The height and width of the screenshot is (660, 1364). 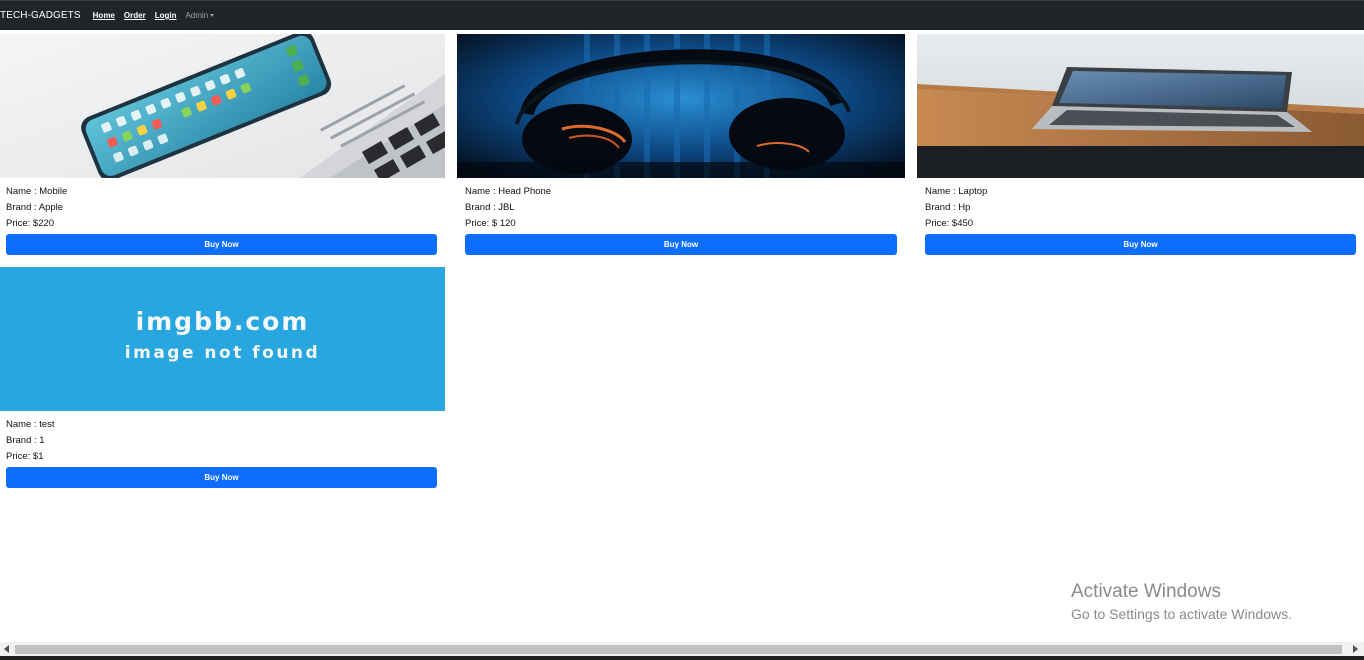 I want to click on scroll-left-arrow-icon, so click(x=6, y=649).